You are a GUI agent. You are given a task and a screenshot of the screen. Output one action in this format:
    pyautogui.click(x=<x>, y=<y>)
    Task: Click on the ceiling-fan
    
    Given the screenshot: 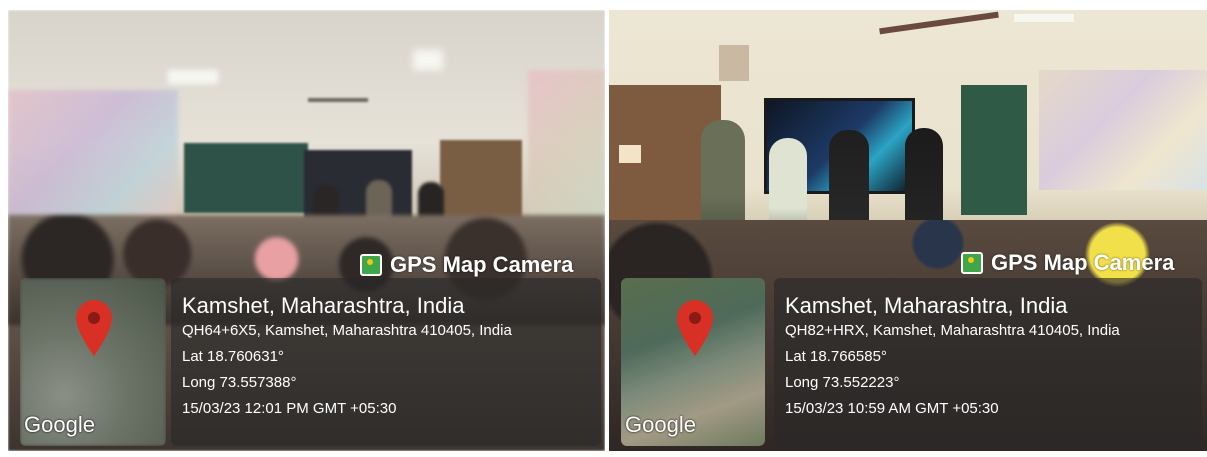 What is the action you would take?
    pyautogui.click(x=338, y=100)
    